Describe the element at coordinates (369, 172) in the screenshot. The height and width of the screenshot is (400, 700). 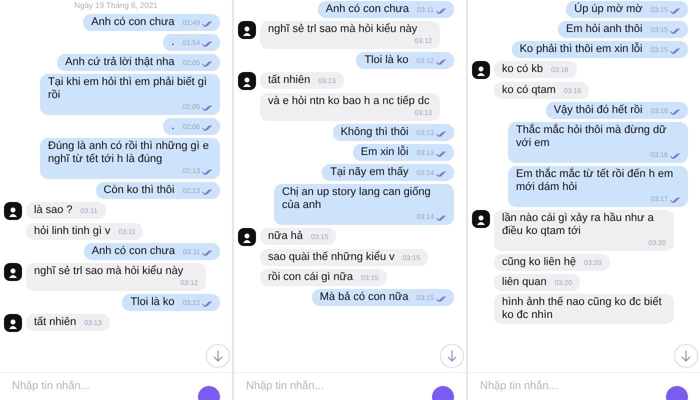
I see `message-text: Tại nãy em thấy` at that location.